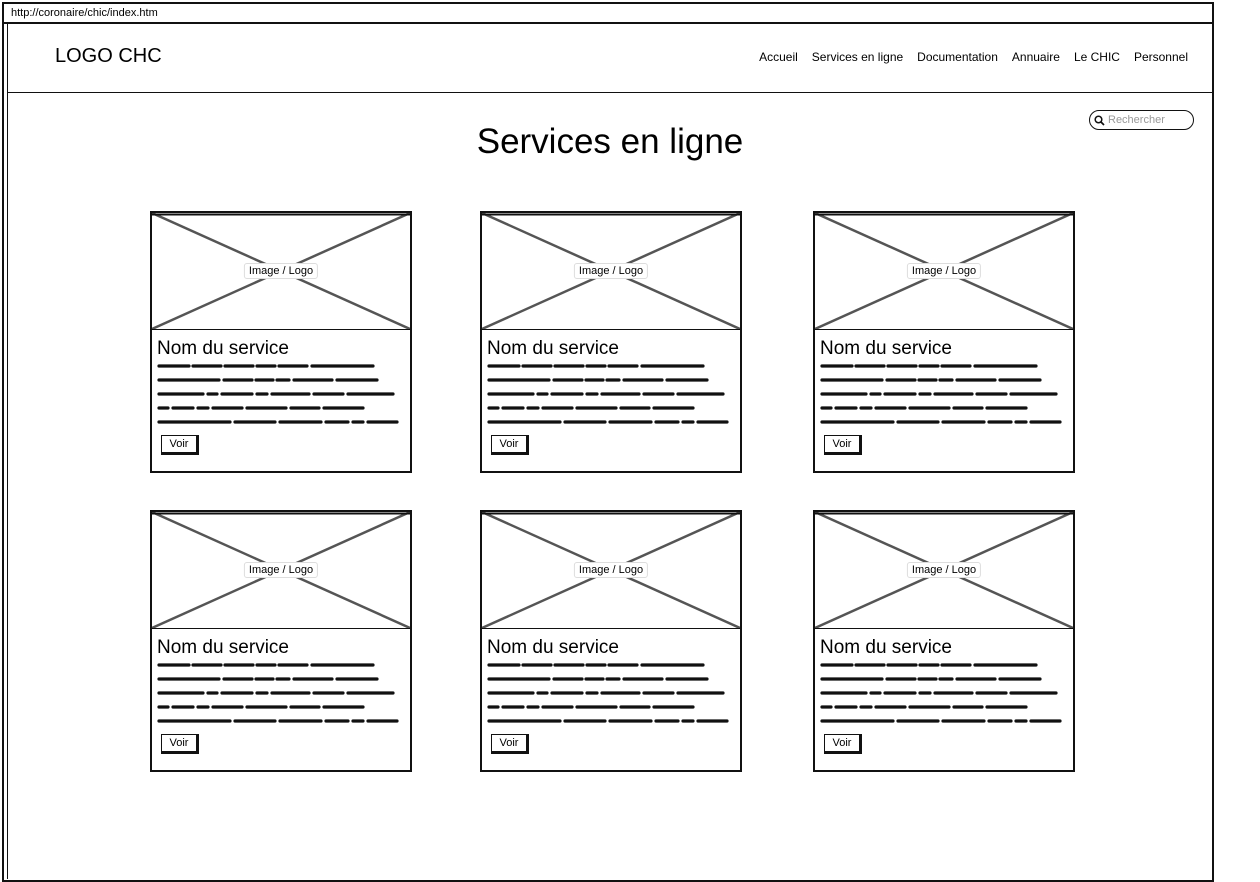 The width and height of the screenshot is (1260, 882). What do you see at coordinates (1036, 57) in the screenshot?
I see `nav-item-annuaire: Annuaire` at bounding box center [1036, 57].